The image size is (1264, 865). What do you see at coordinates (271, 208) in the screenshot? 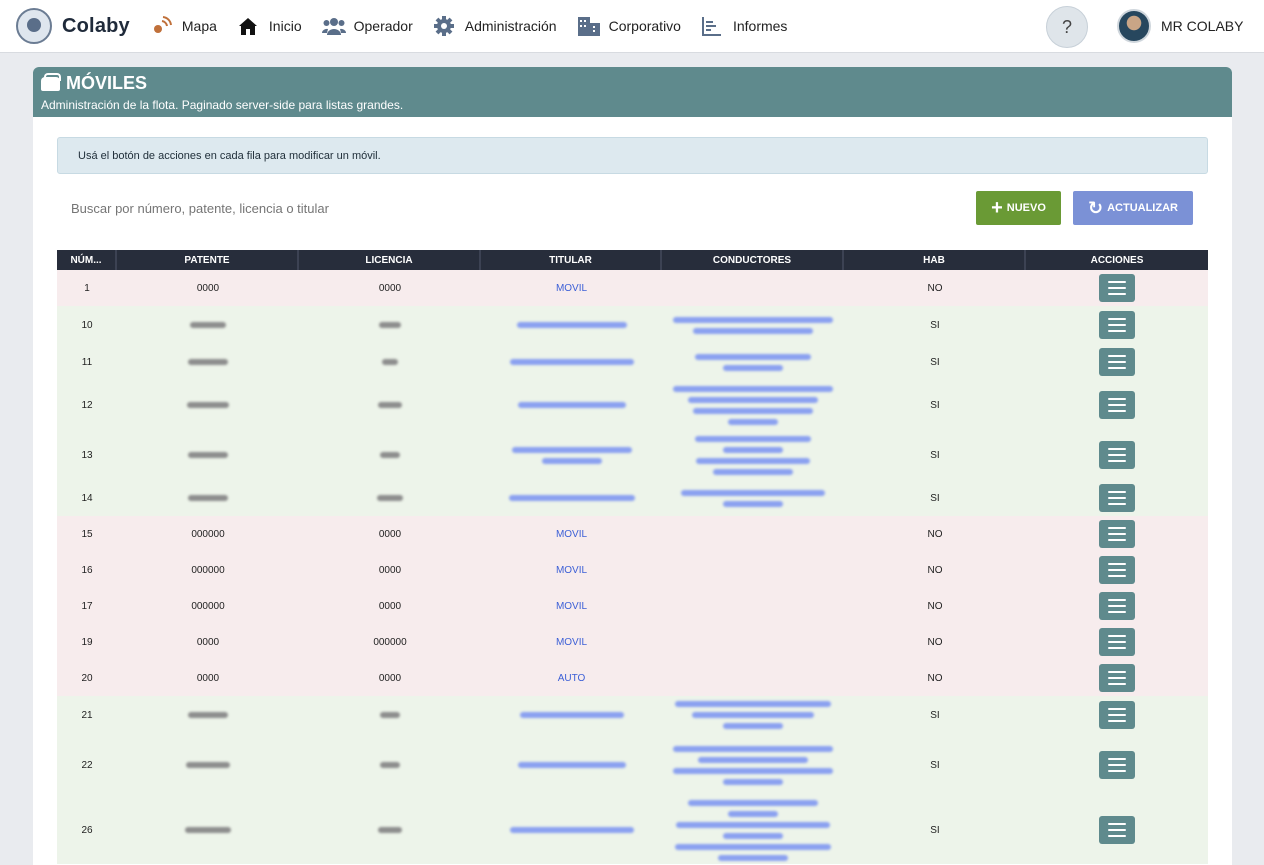
I see `search-input` at bounding box center [271, 208].